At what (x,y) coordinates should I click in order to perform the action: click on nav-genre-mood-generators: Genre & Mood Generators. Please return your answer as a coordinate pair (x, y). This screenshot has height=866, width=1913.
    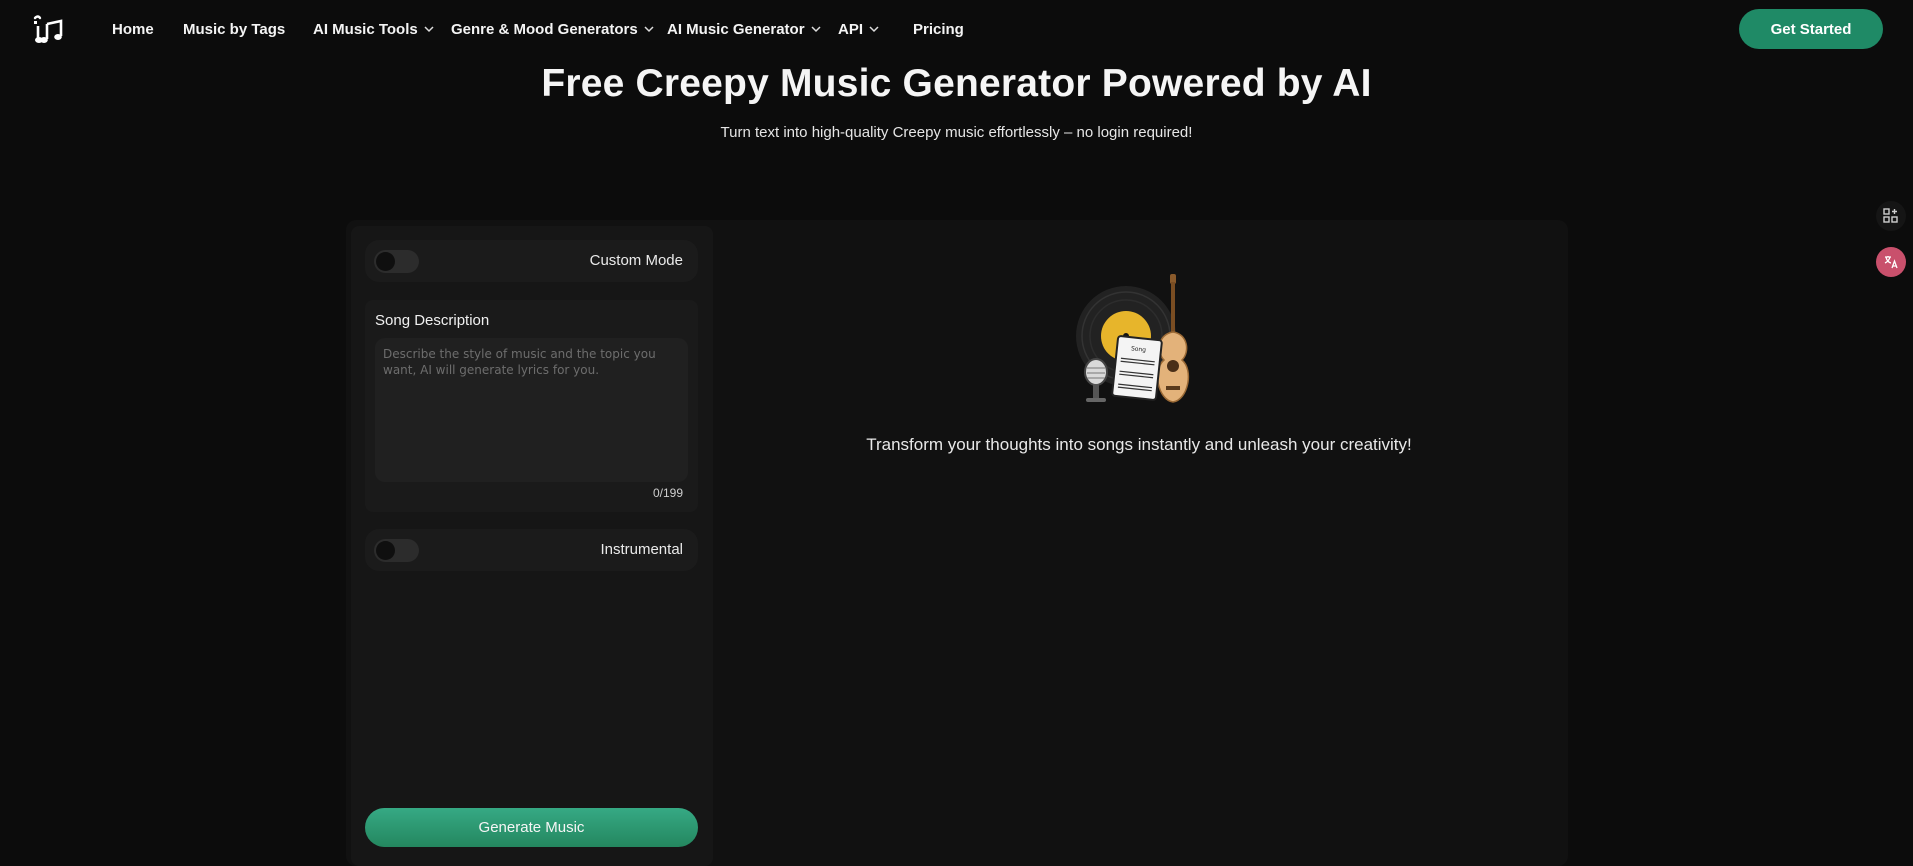
    Looking at the image, I should click on (552, 29).